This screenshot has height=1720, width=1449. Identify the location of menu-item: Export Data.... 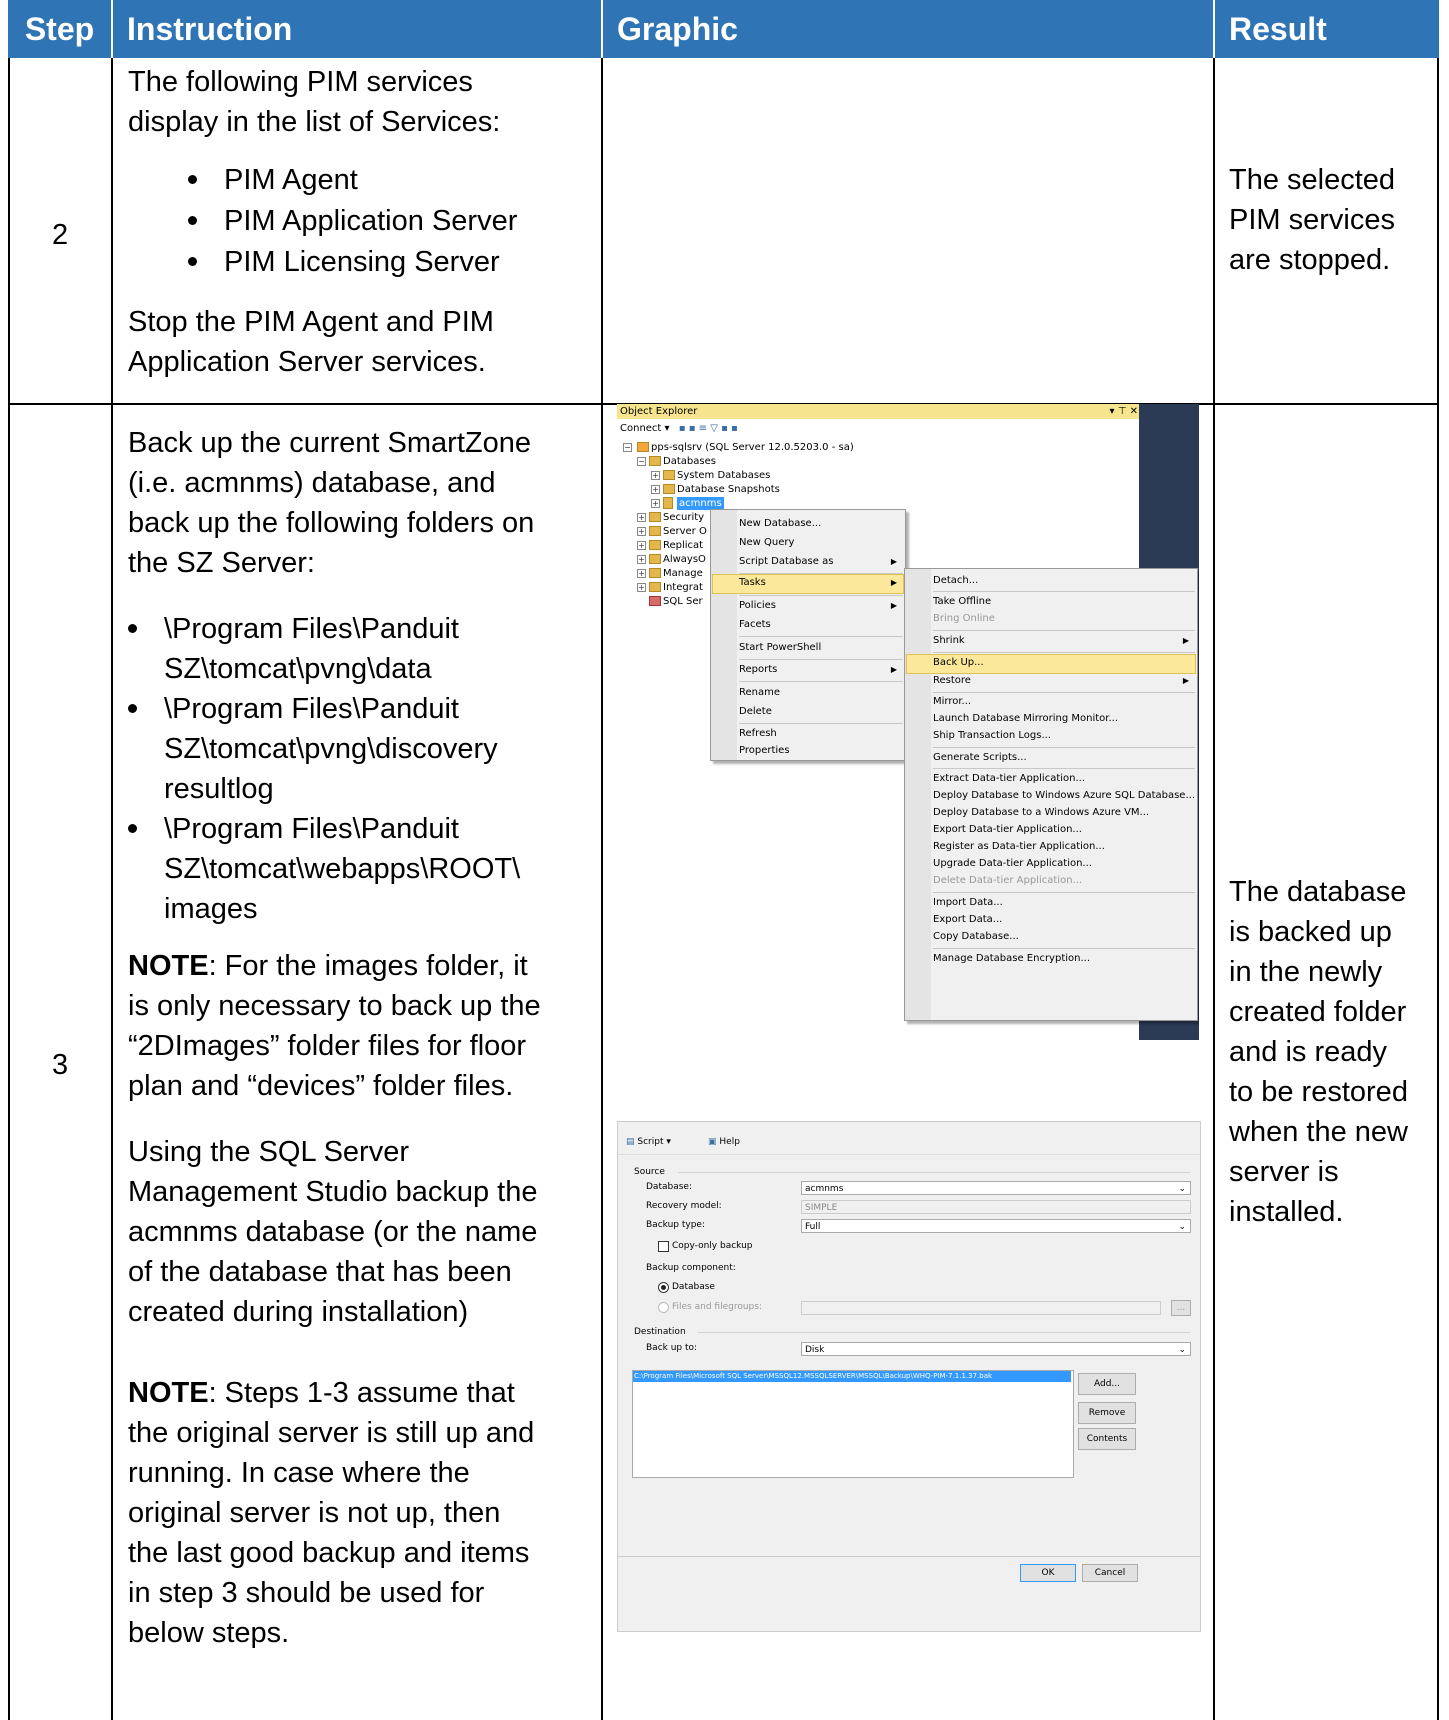
(967, 920).